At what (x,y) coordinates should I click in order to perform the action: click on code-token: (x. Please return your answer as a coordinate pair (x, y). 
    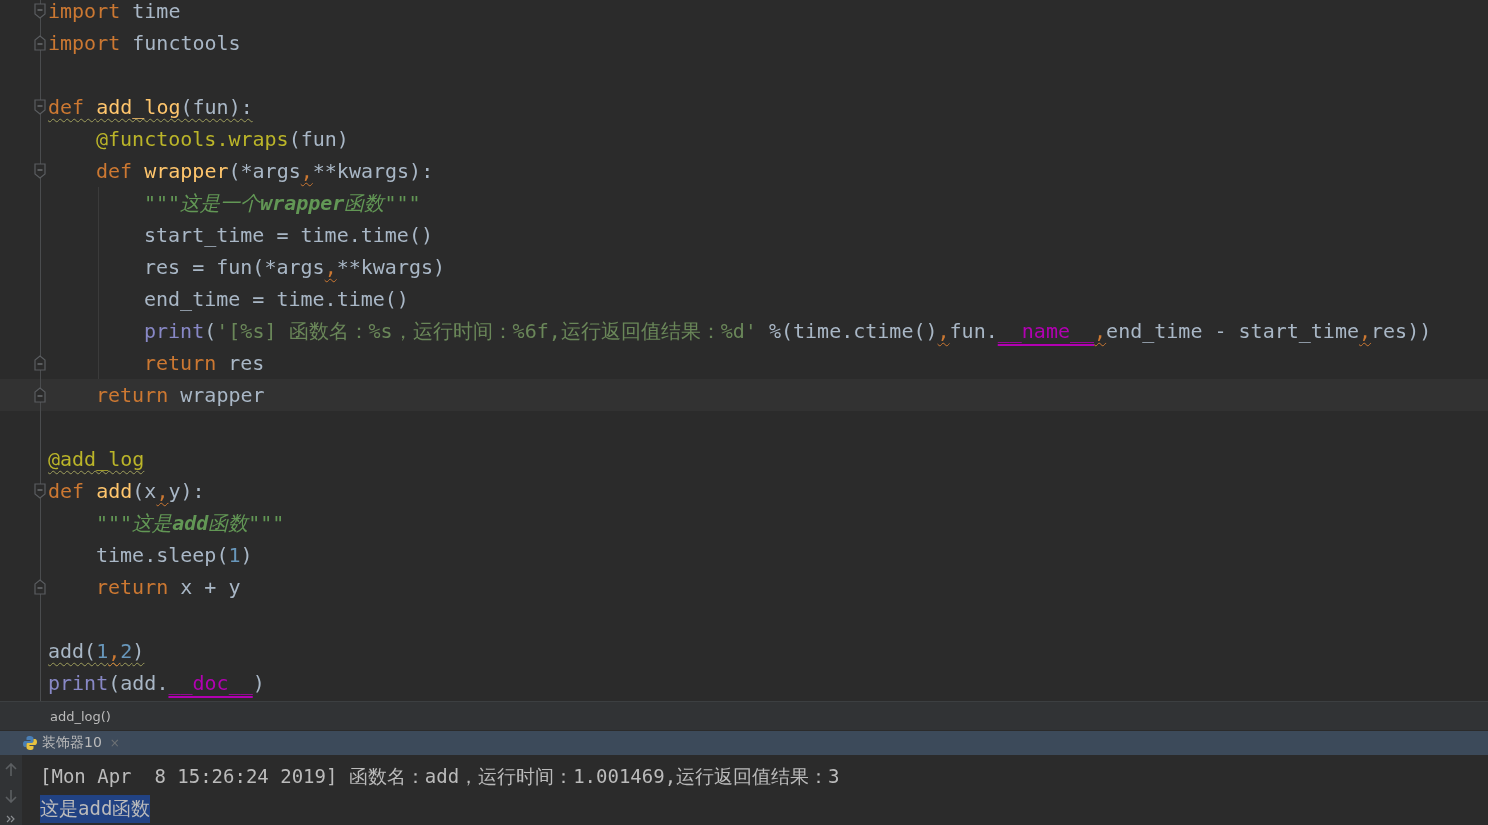
    Looking at the image, I should click on (144, 491).